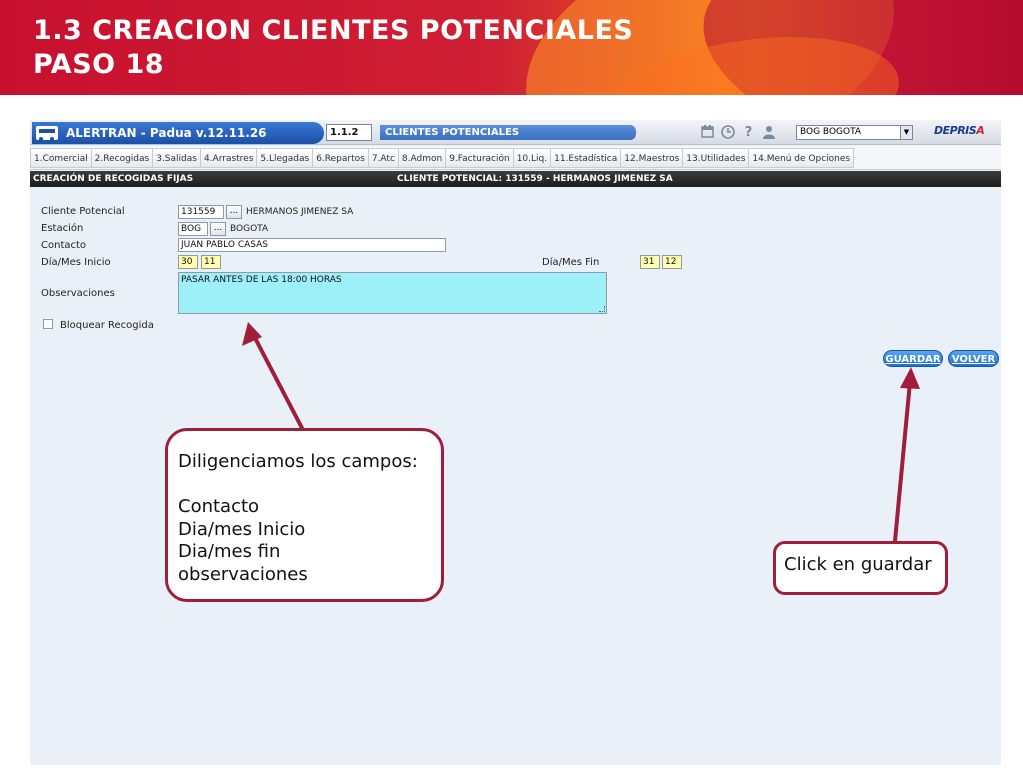  I want to click on callout-line, so click(304, 485).